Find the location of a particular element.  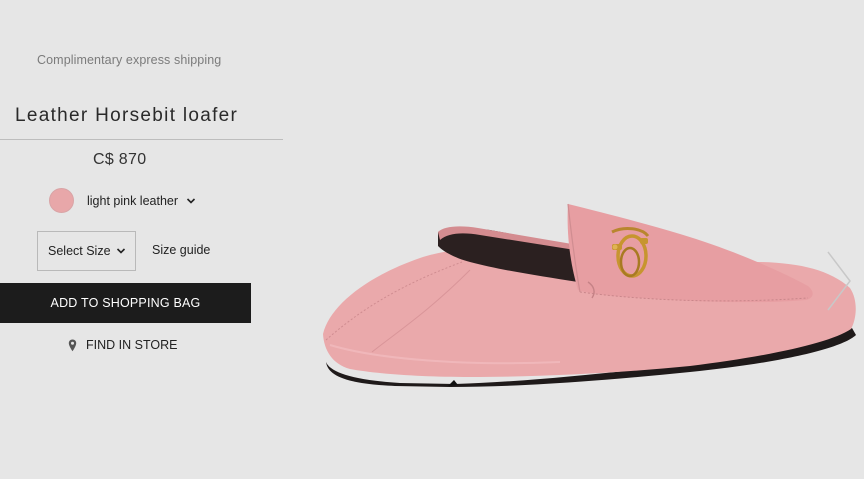

product-title: Leather Horsebit loafer is located at coordinates (127, 115).